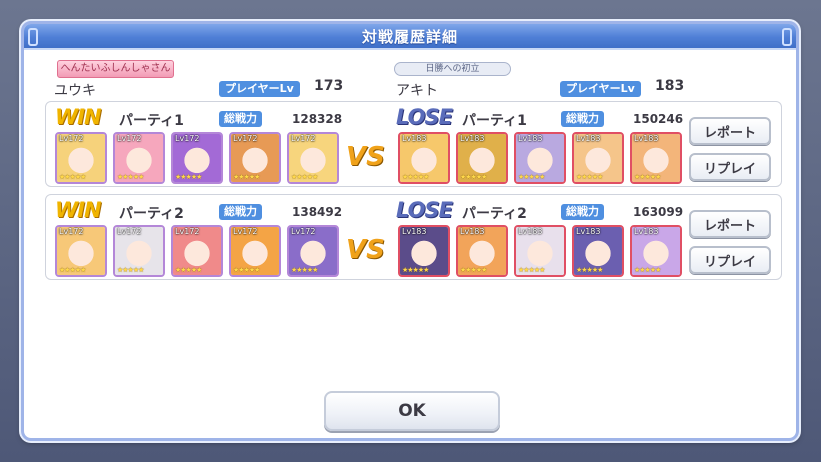  What do you see at coordinates (670, 86) in the screenshot?
I see `opponent-level: 183` at bounding box center [670, 86].